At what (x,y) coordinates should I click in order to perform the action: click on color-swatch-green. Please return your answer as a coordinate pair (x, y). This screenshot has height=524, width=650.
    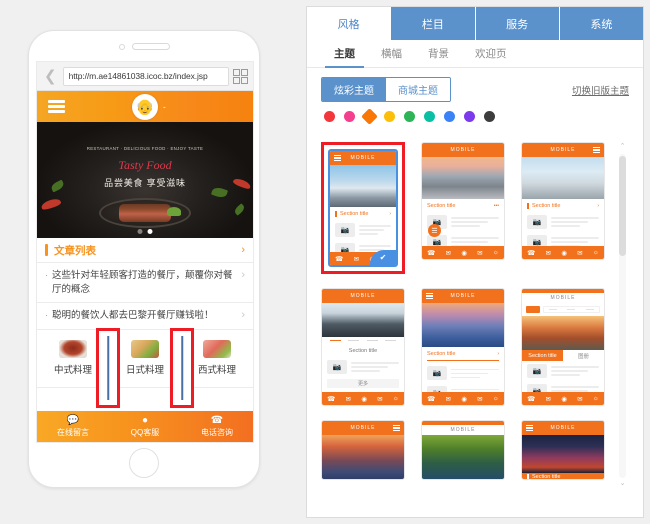
    Looking at the image, I should click on (409, 116).